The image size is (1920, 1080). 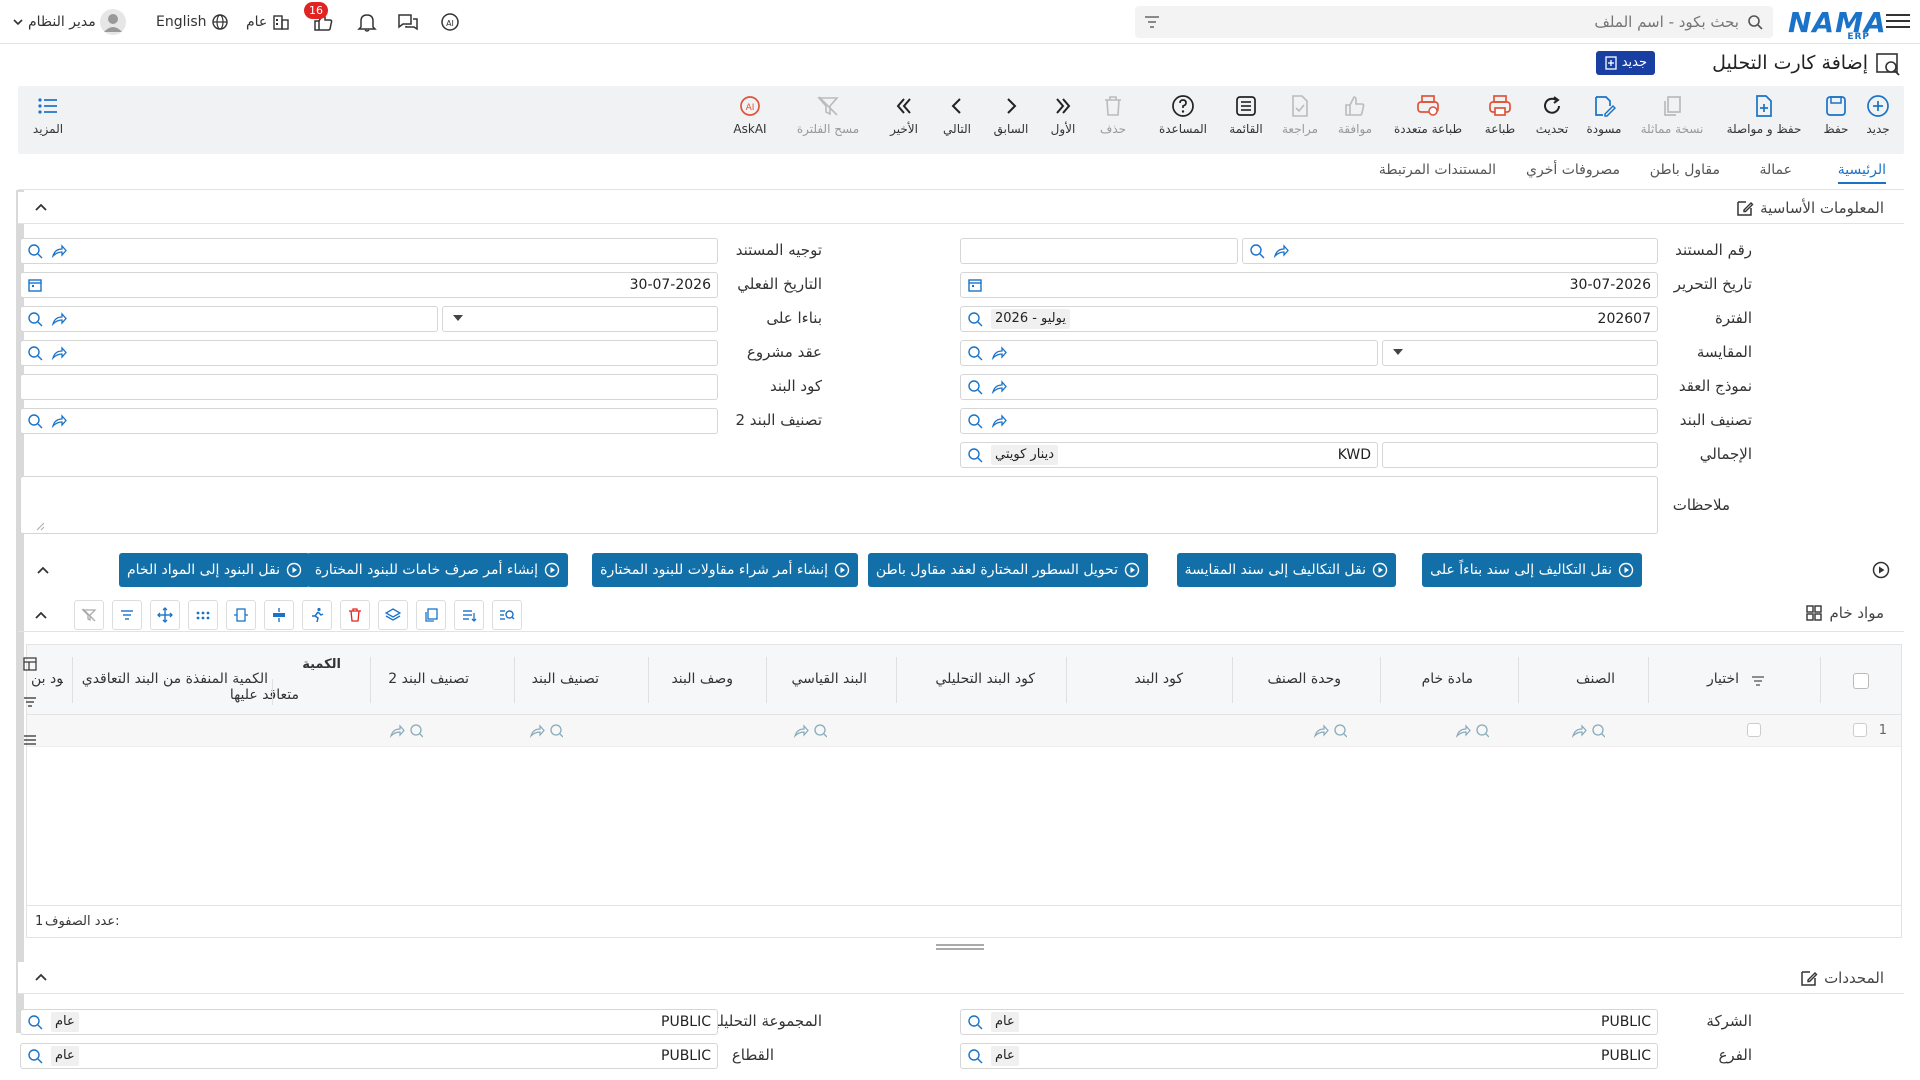 What do you see at coordinates (279, 615) in the screenshot?
I see `insert-row-tool` at bounding box center [279, 615].